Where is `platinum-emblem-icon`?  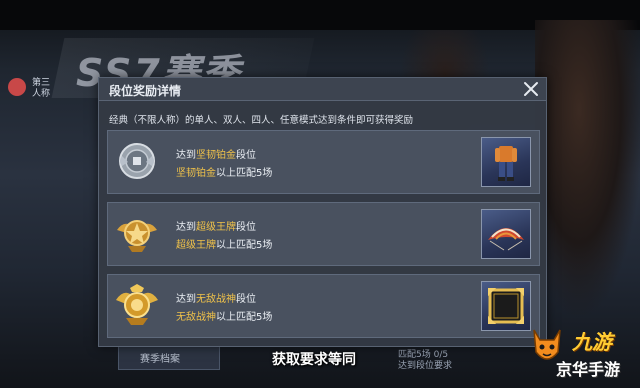 platinum-emblem-icon is located at coordinates (137, 161).